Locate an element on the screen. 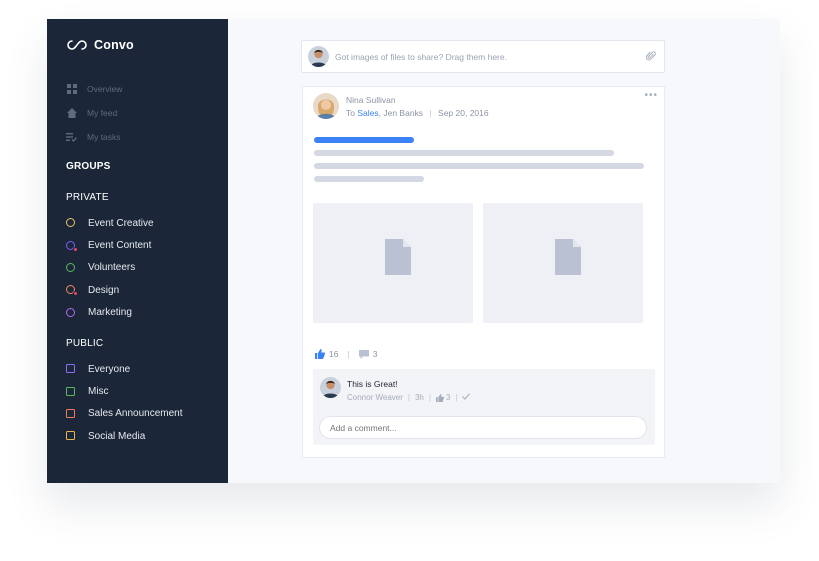 Image resolution: width=819 pixels, height=561 pixels. content-title-placeholder is located at coordinates (364, 140).